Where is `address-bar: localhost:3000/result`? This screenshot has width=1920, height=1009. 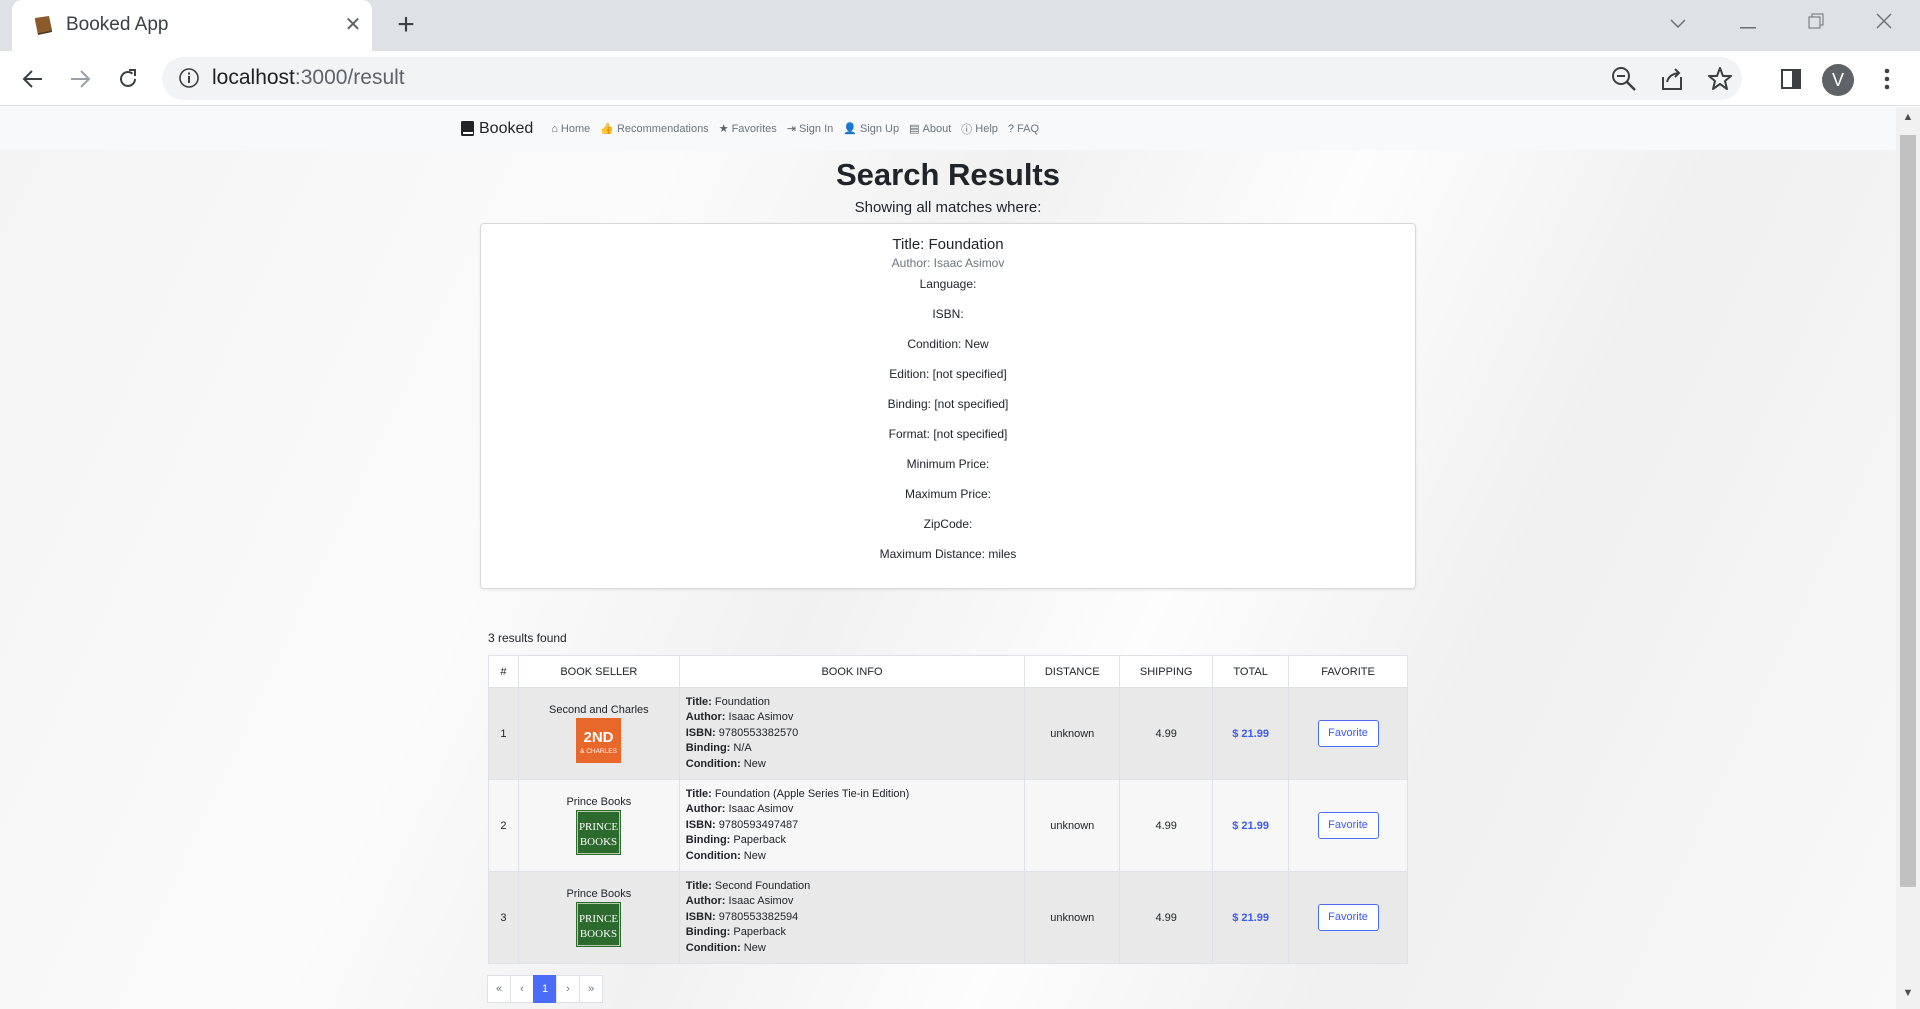
address-bar: localhost:3000/result is located at coordinates (952, 78).